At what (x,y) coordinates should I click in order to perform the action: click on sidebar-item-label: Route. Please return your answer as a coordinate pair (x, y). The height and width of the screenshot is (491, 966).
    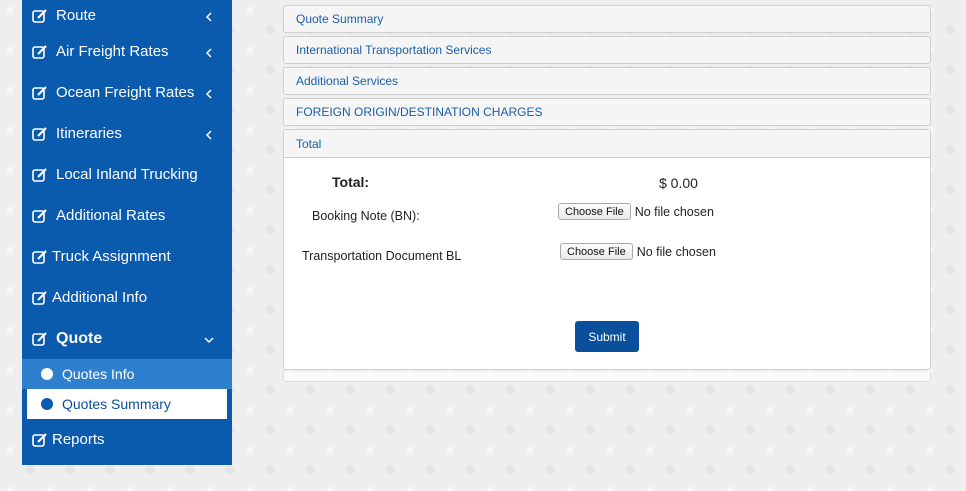
    Looking at the image, I should click on (76, 15).